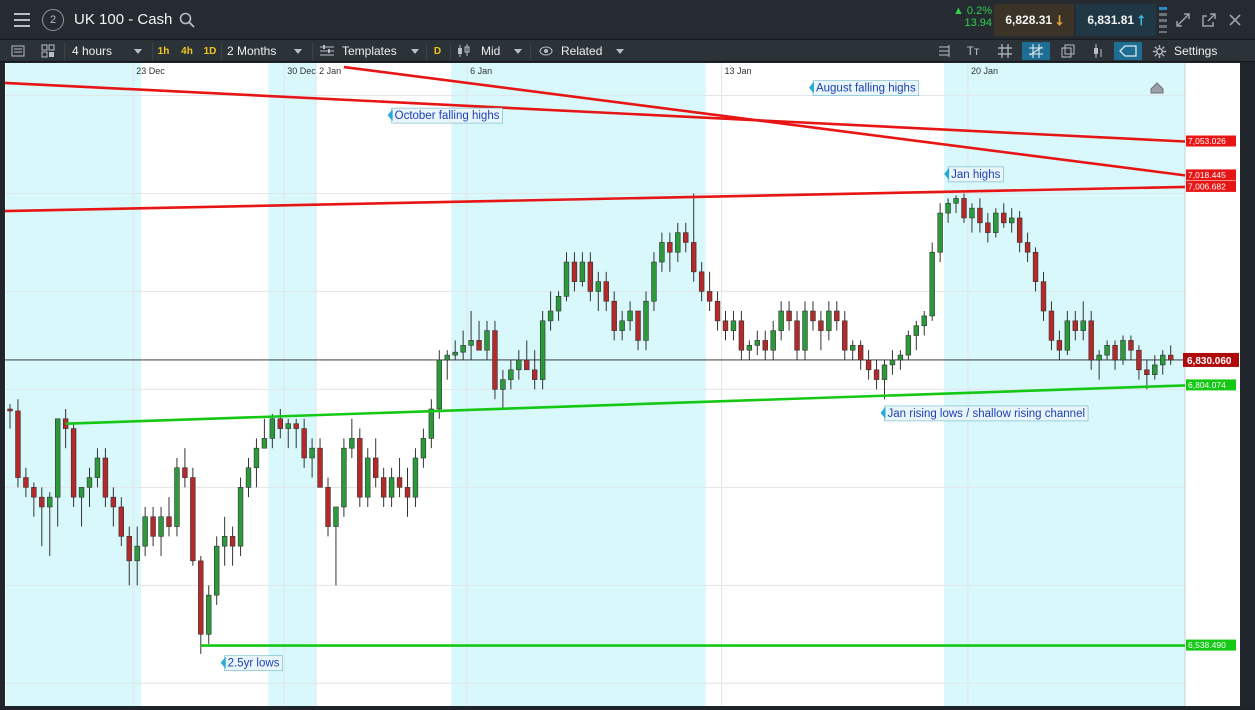 The width and height of the screenshot is (1255, 710). What do you see at coordinates (1163, 20) in the screenshot?
I see `scroll-indicator-icon` at bounding box center [1163, 20].